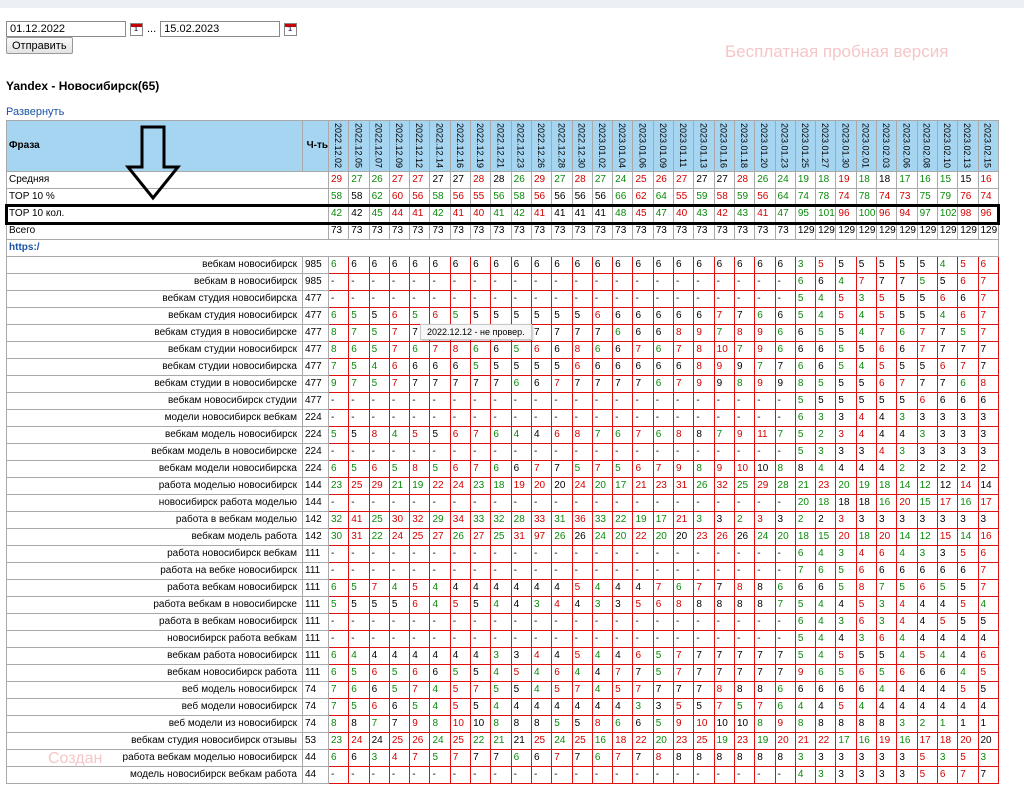  Describe the element at coordinates (420, 724) in the screenshot. I see `position-cell: 9` at that location.